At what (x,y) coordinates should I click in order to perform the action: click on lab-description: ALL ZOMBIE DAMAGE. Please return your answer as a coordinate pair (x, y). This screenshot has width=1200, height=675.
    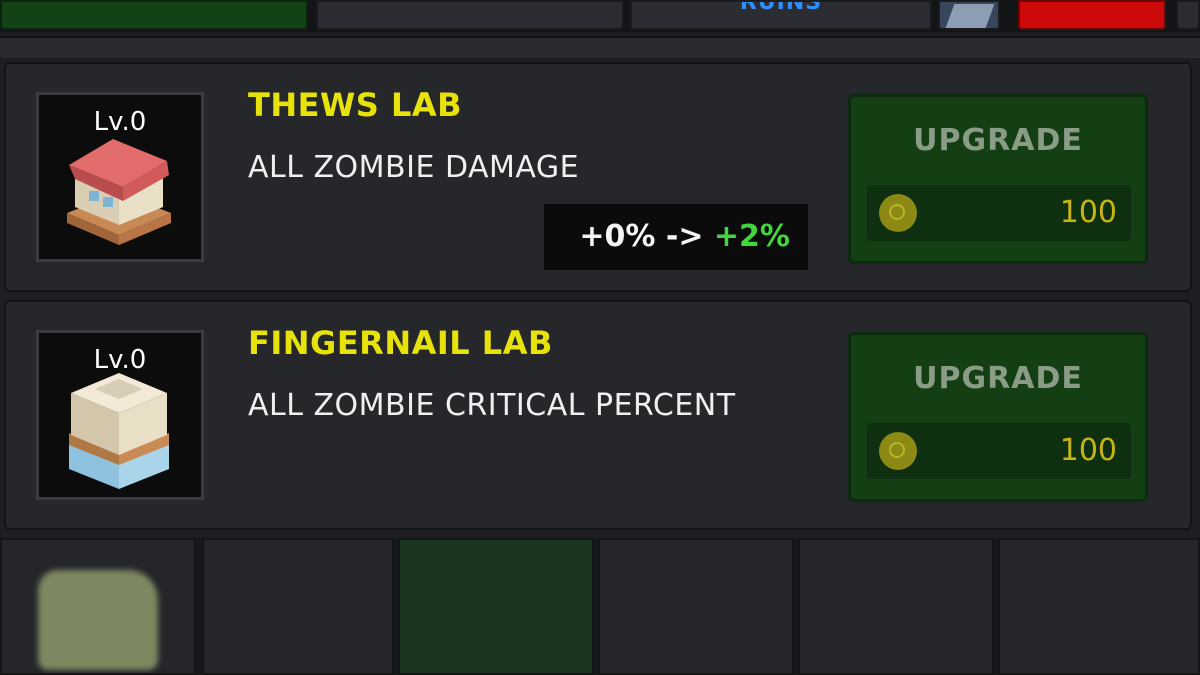
    Looking at the image, I should click on (414, 167).